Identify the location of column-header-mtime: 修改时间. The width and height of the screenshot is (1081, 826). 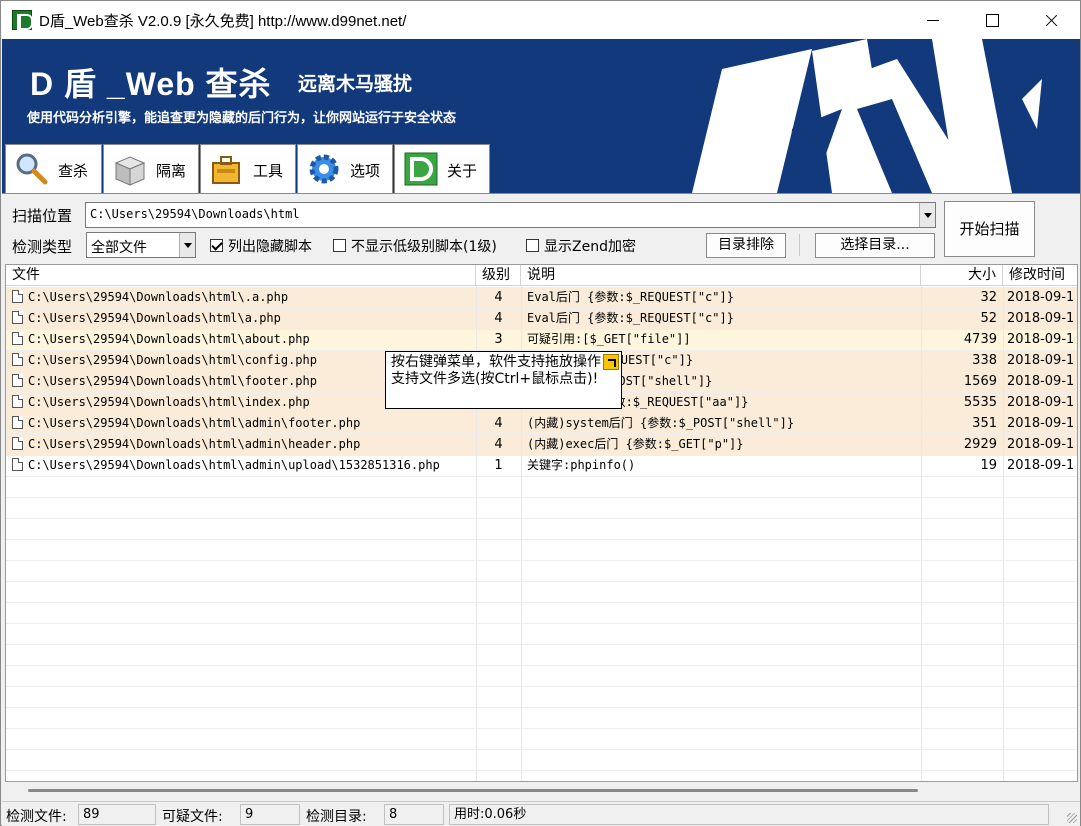
(1040, 275).